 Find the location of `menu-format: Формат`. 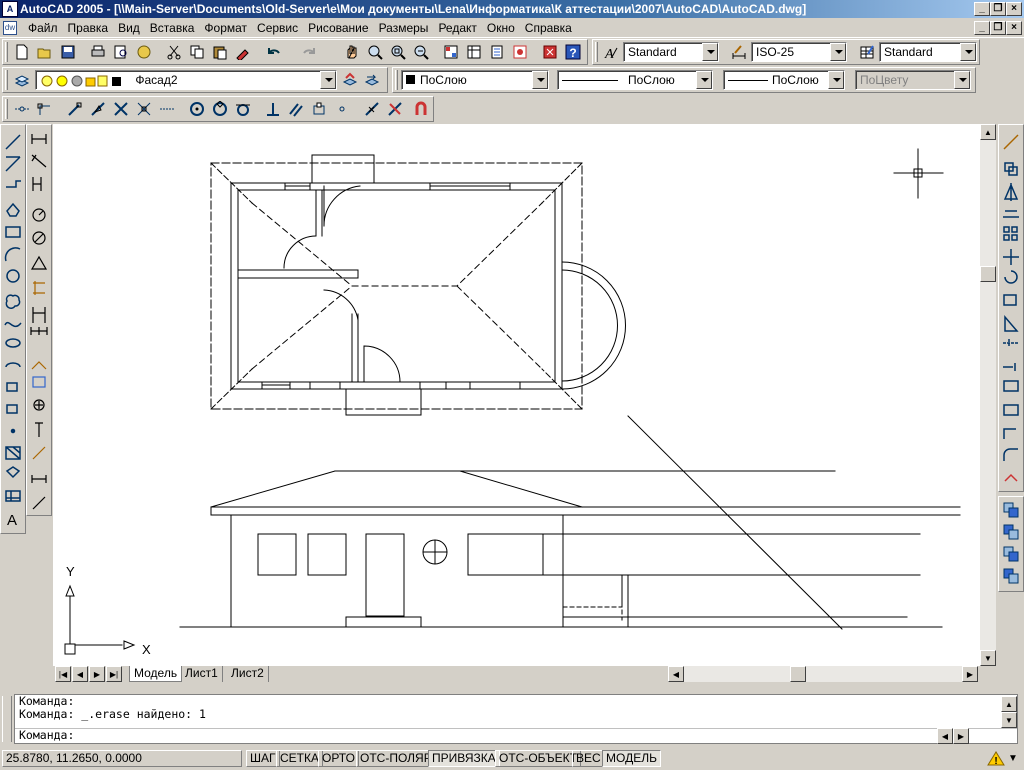

menu-format: Формат is located at coordinates (225, 28).